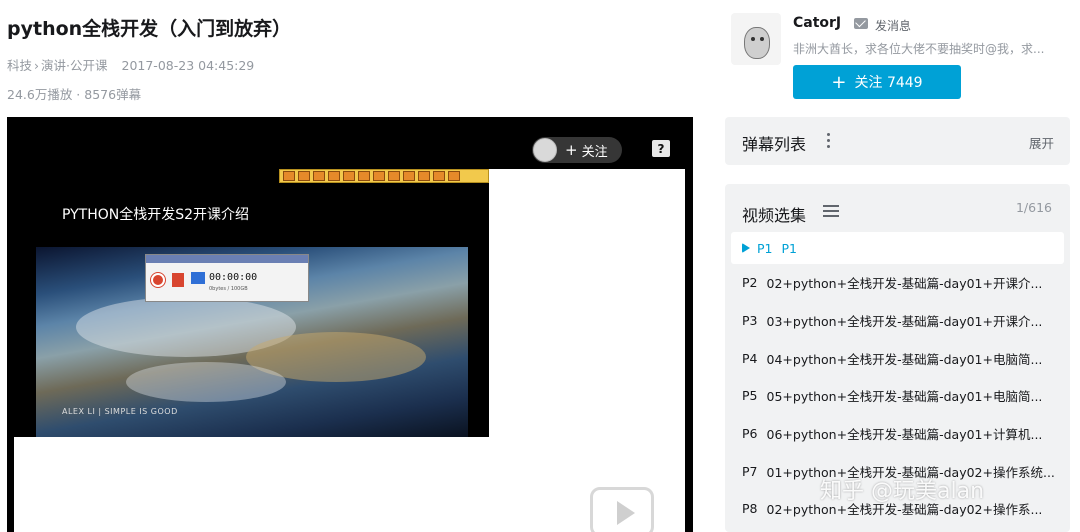 The height and width of the screenshot is (532, 1080). Describe the element at coordinates (831, 211) in the screenshot. I see `list-icon` at that location.